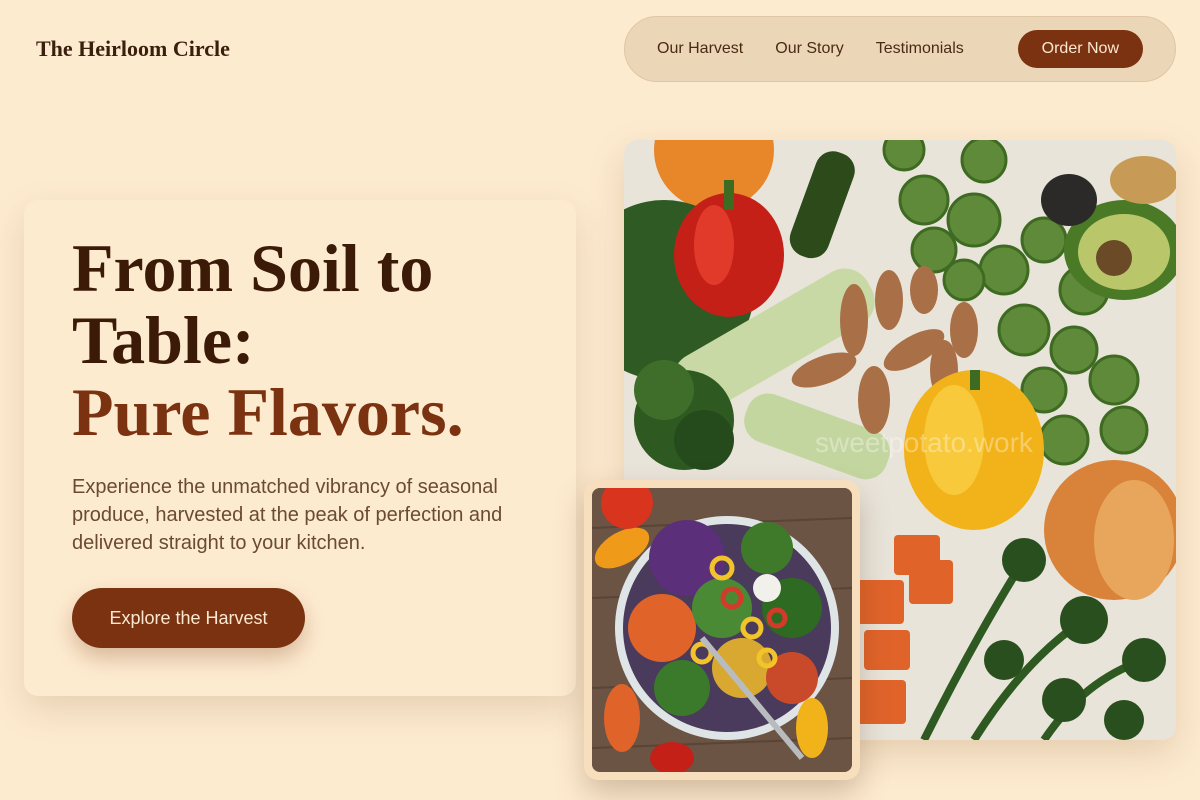 The height and width of the screenshot is (800, 1200). Describe the element at coordinates (268, 412) in the screenshot. I see `hero-title-accent: Pure Flavors.` at that location.